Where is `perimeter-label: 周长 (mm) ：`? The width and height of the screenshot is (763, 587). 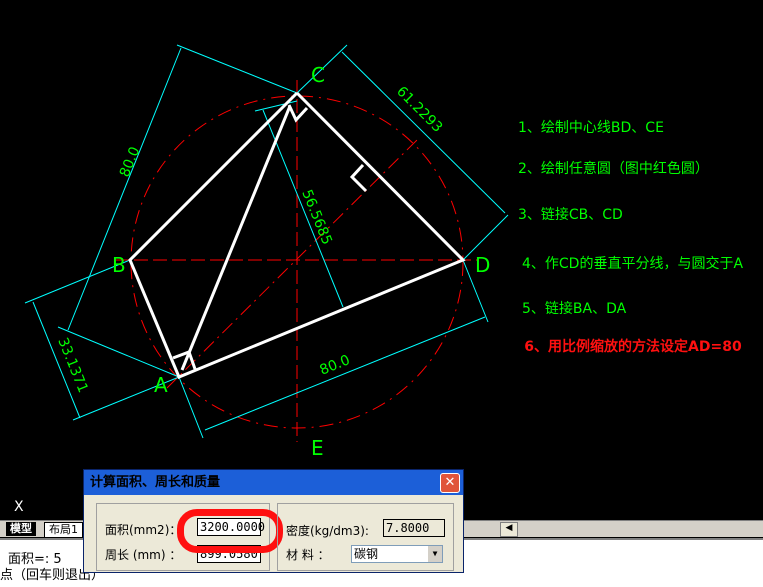
perimeter-label: 周长 (mm) ： is located at coordinates (143, 555).